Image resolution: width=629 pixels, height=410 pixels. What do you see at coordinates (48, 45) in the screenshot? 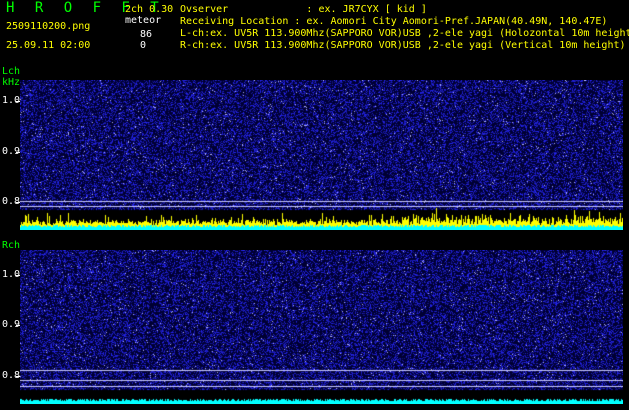
I see `timestamp-label: 25.09.11 02:00` at bounding box center [48, 45].